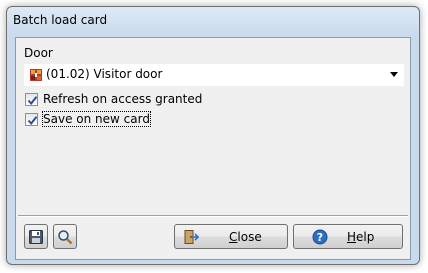 The image size is (428, 273). What do you see at coordinates (361, 237) in the screenshot?
I see `help-button-label: Help` at bounding box center [361, 237].